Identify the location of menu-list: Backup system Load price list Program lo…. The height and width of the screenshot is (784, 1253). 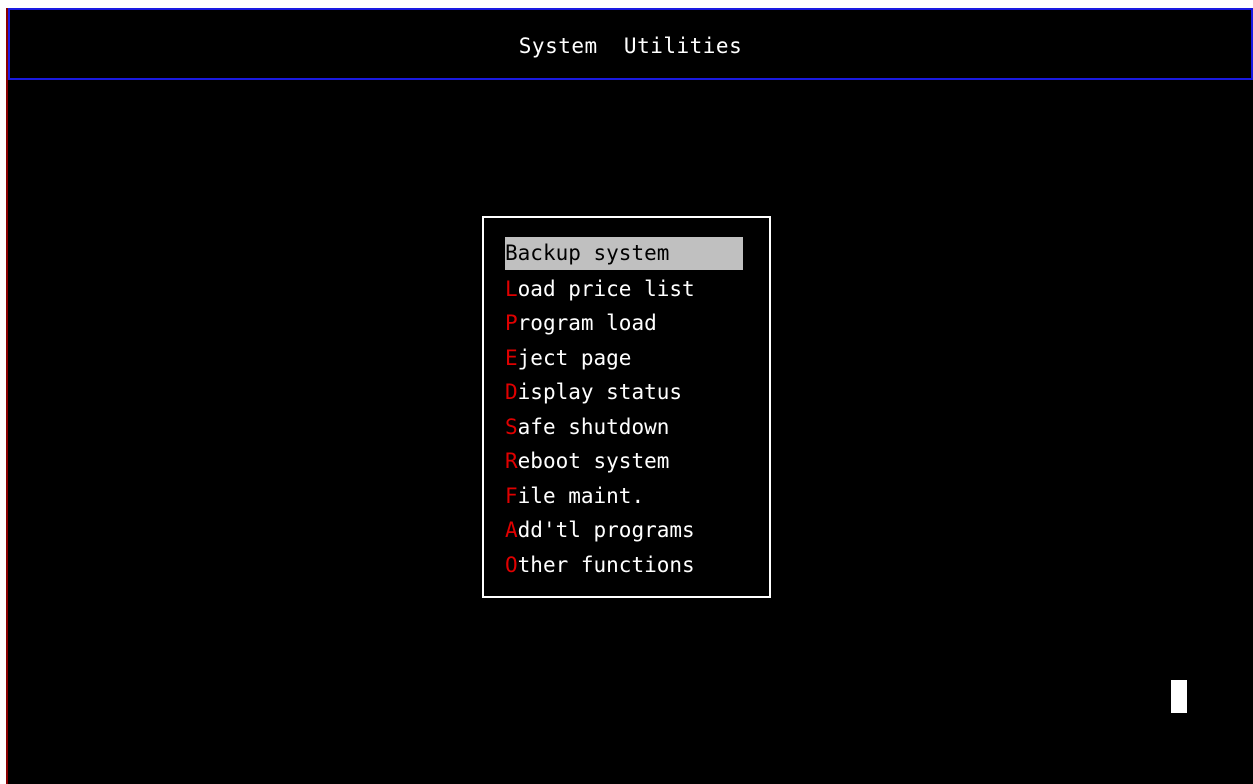
(624, 409).